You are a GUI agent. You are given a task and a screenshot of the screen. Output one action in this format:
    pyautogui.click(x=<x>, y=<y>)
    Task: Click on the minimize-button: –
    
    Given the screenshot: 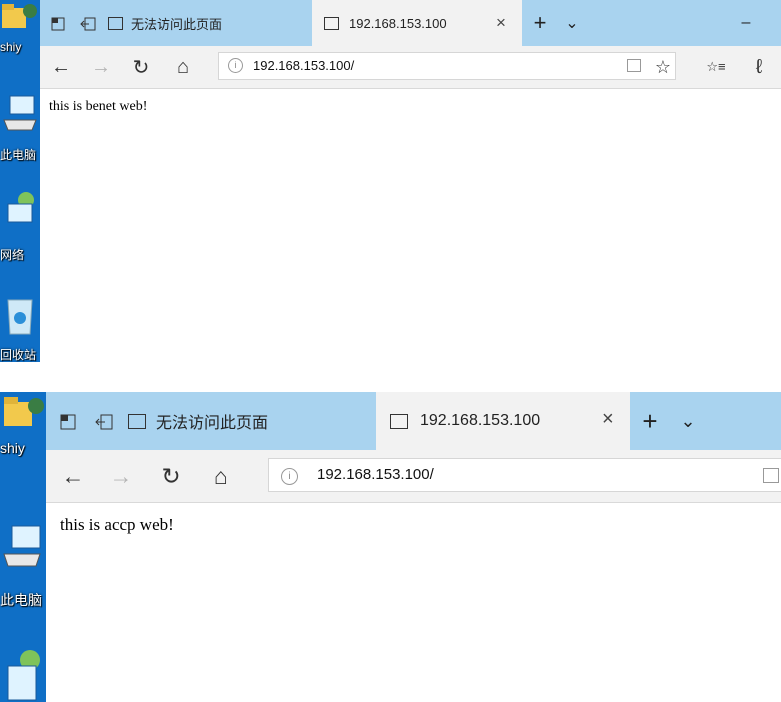 What is the action you would take?
    pyautogui.click(x=746, y=23)
    